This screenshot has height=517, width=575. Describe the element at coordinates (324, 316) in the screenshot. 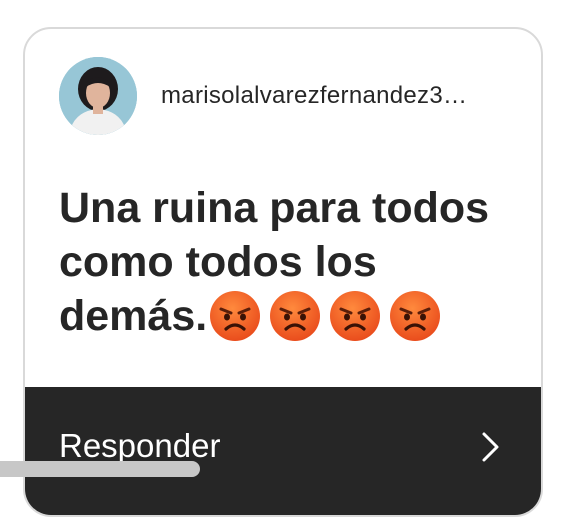

I see `reaction-emojis` at that location.